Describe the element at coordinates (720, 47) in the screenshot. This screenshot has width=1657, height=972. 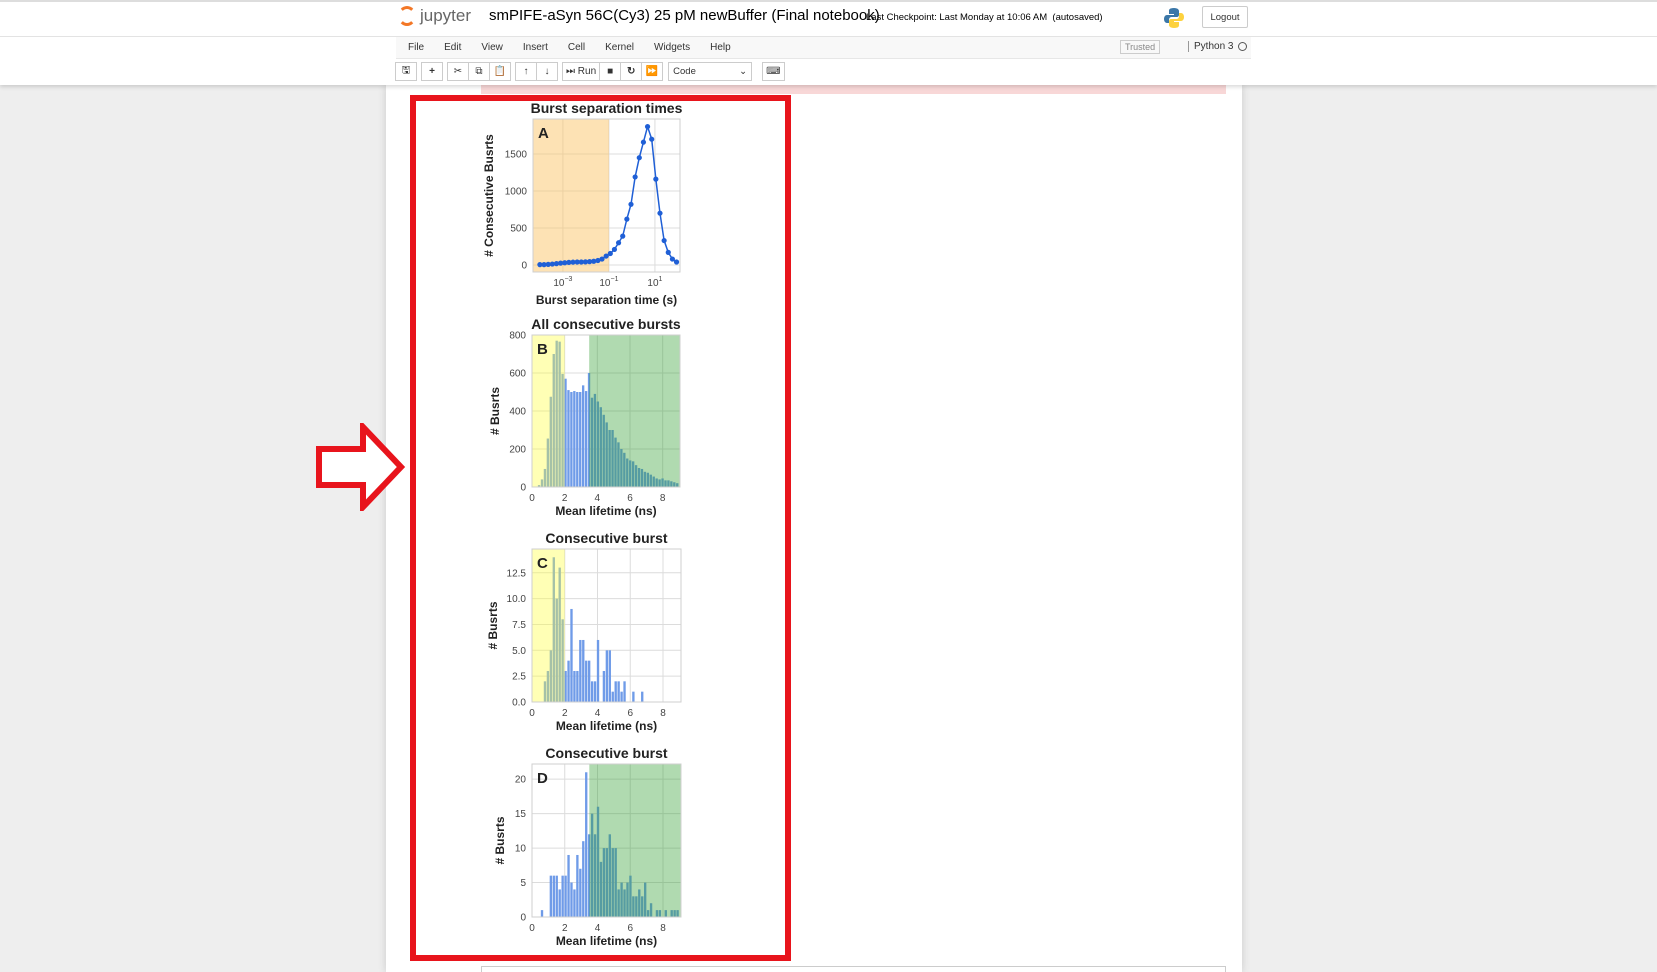
I see `menu-help: Help` at that location.